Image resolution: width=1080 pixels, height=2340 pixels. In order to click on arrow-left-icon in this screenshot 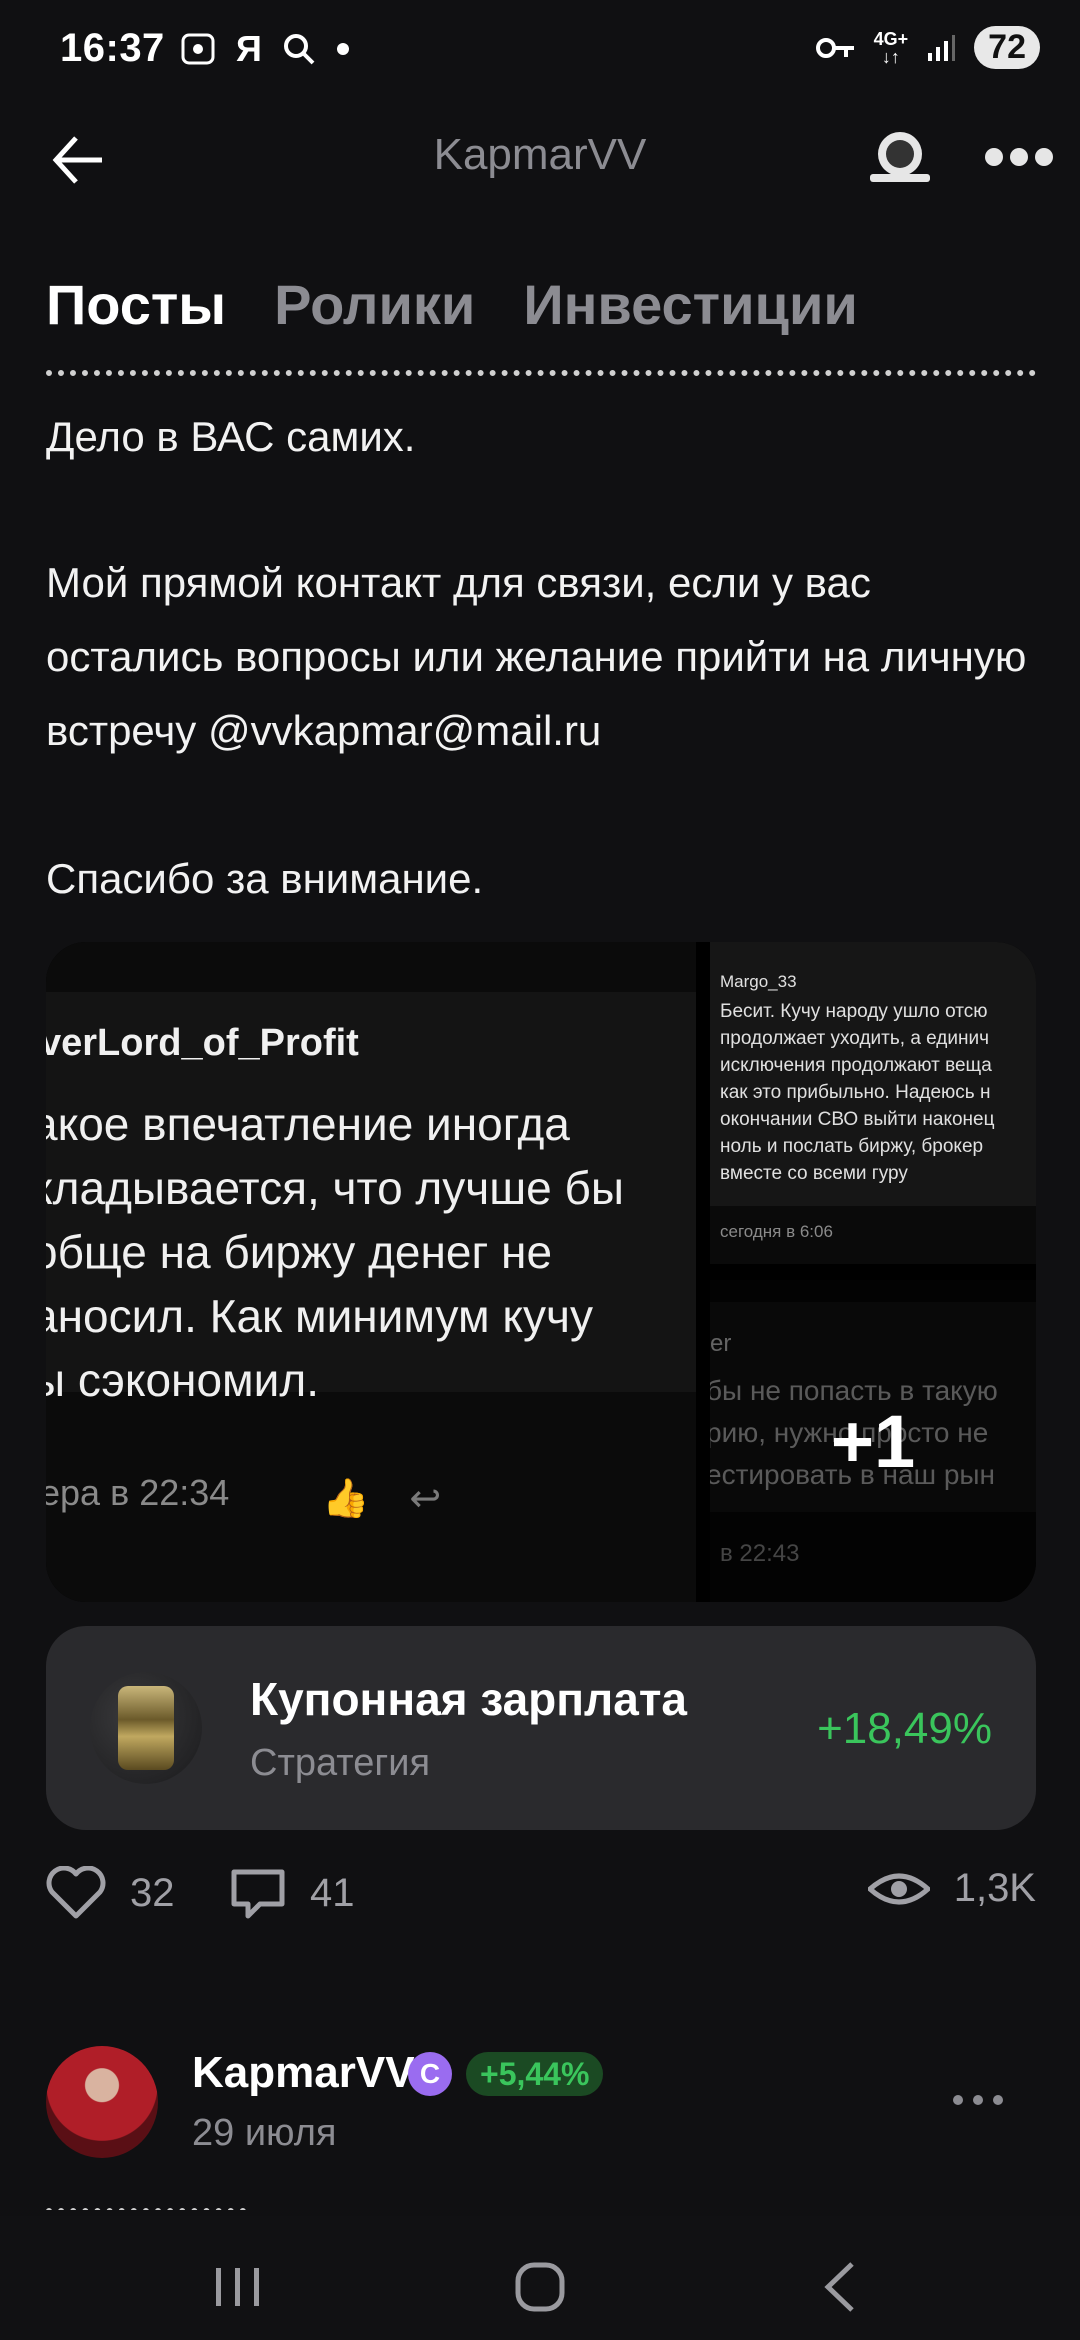, I will do `click(78, 160)`.